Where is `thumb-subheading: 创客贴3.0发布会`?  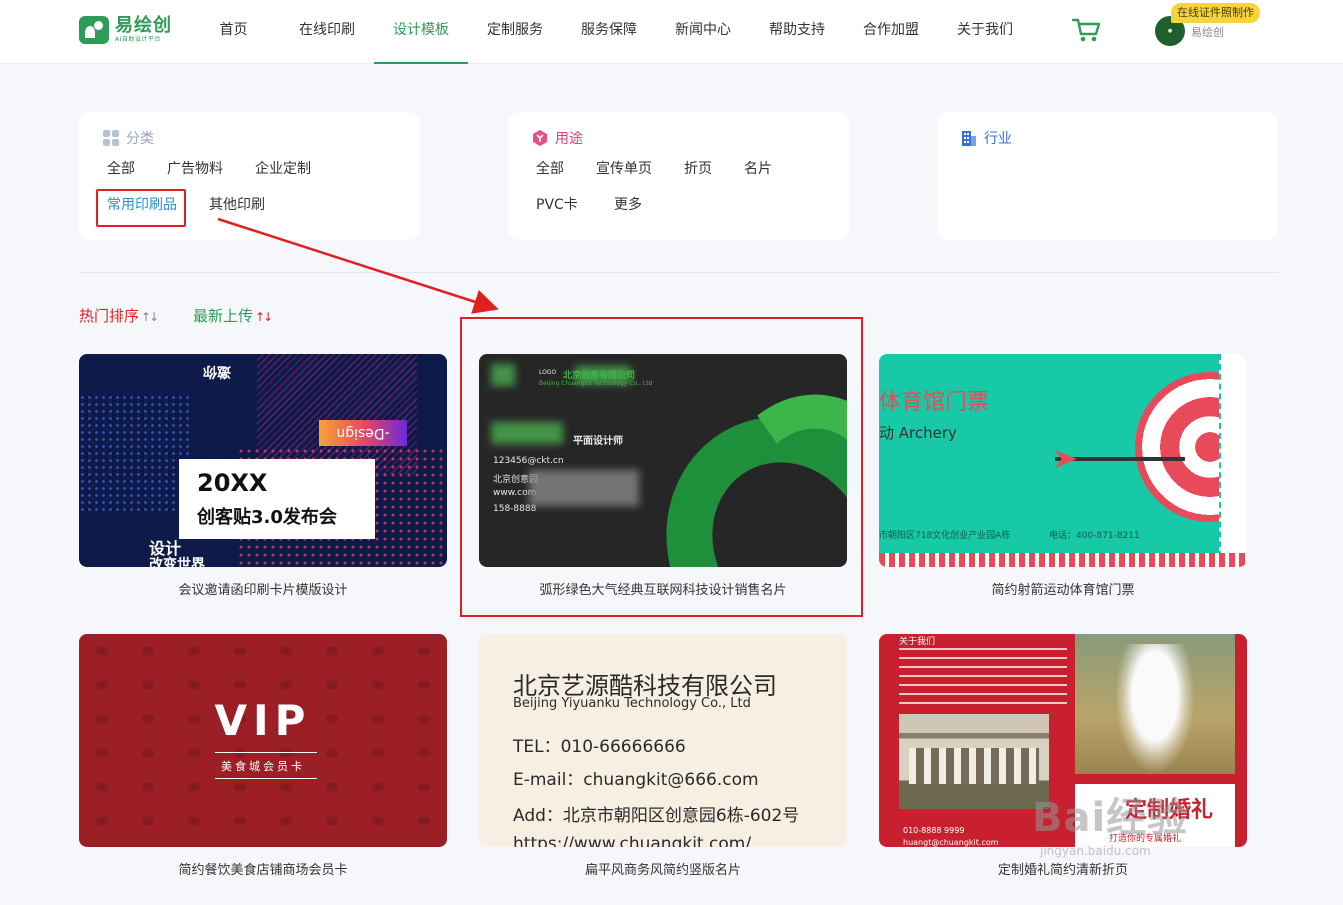 thumb-subheading: 创客贴3.0发布会 is located at coordinates (267, 517).